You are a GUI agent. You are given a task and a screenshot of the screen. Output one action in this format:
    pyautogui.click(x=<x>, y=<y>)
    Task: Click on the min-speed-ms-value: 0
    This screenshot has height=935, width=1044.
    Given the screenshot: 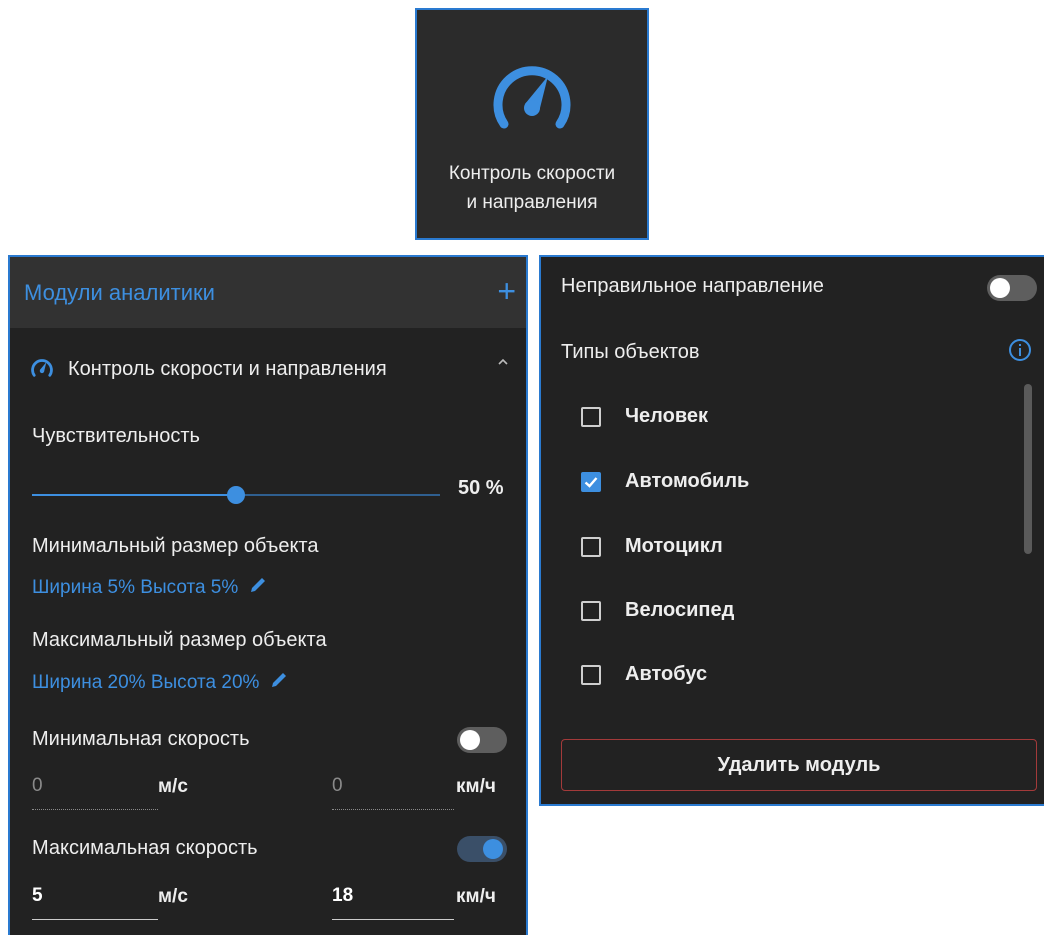 What is the action you would take?
    pyautogui.click(x=37, y=785)
    